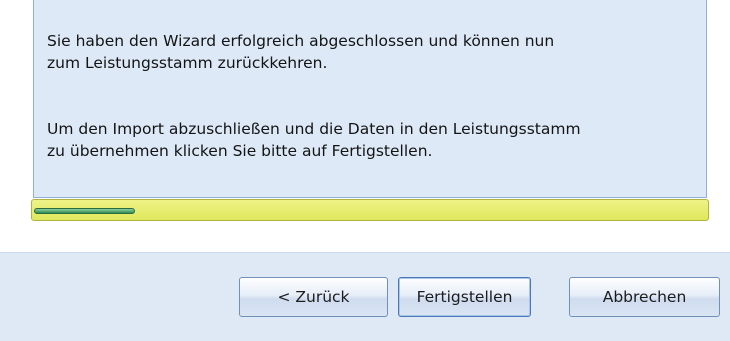 This screenshot has height=341, width=730. I want to click on progress-bar, so click(370, 210).